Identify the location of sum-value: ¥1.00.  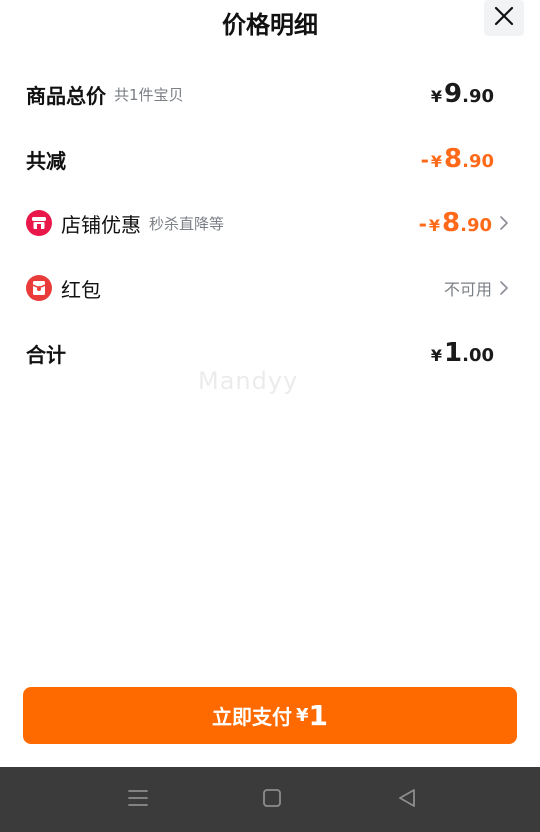
(462, 353).